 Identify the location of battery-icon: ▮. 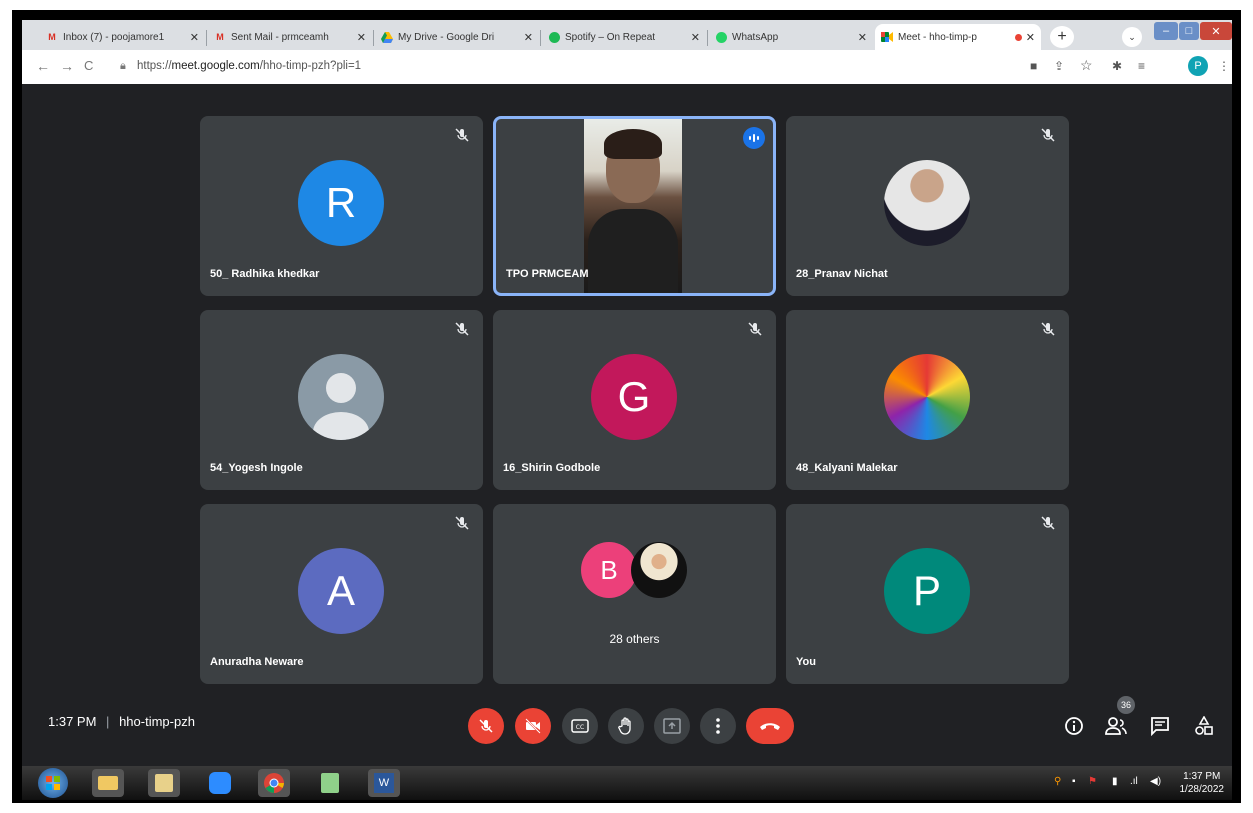
(1115, 781).